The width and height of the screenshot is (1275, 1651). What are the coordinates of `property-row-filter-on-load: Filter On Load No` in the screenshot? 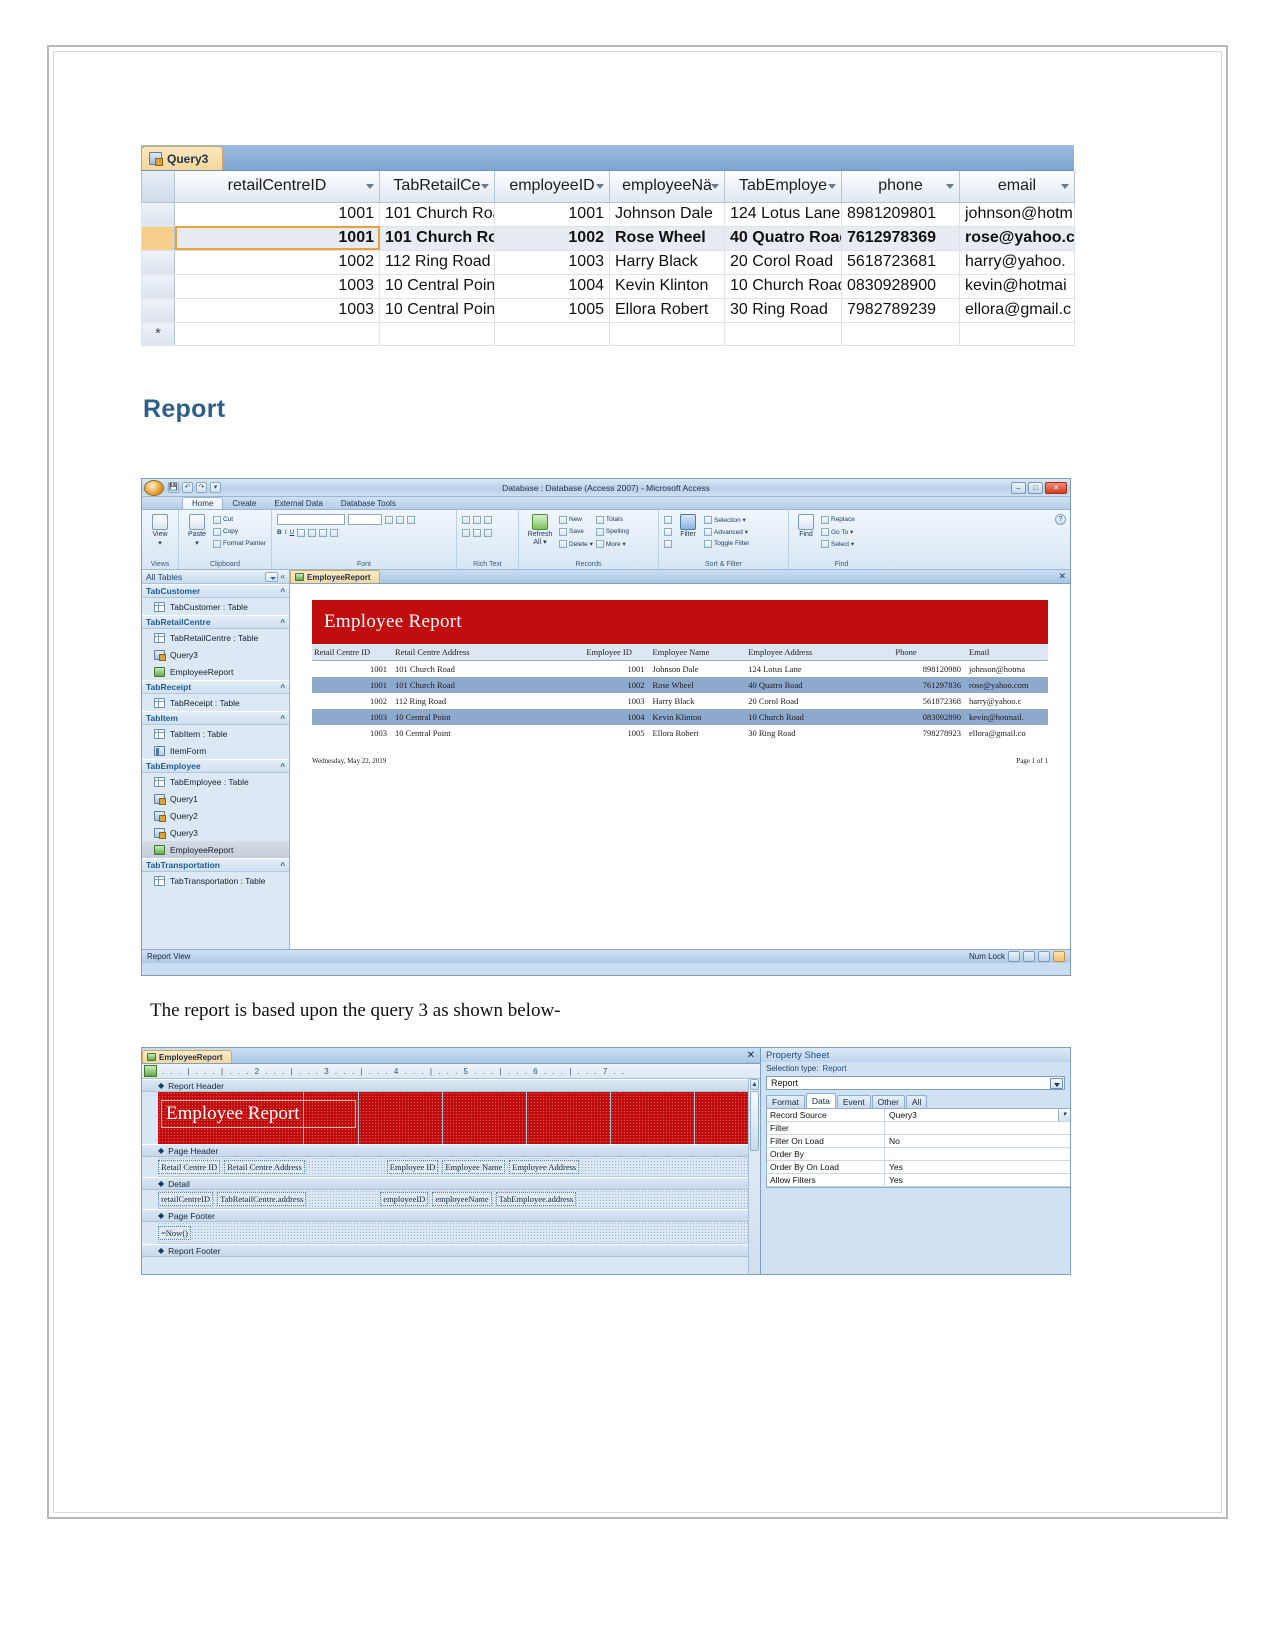 It's located at (918, 1141).